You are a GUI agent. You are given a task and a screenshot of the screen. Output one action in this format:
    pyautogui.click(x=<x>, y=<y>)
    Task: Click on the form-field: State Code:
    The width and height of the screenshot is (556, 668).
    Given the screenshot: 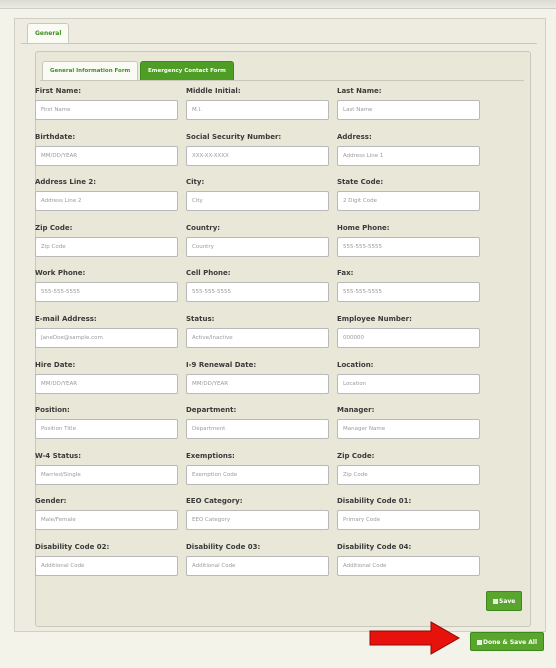 What is the action you would take?
    pyautogui.click(x=409, y=194)
    